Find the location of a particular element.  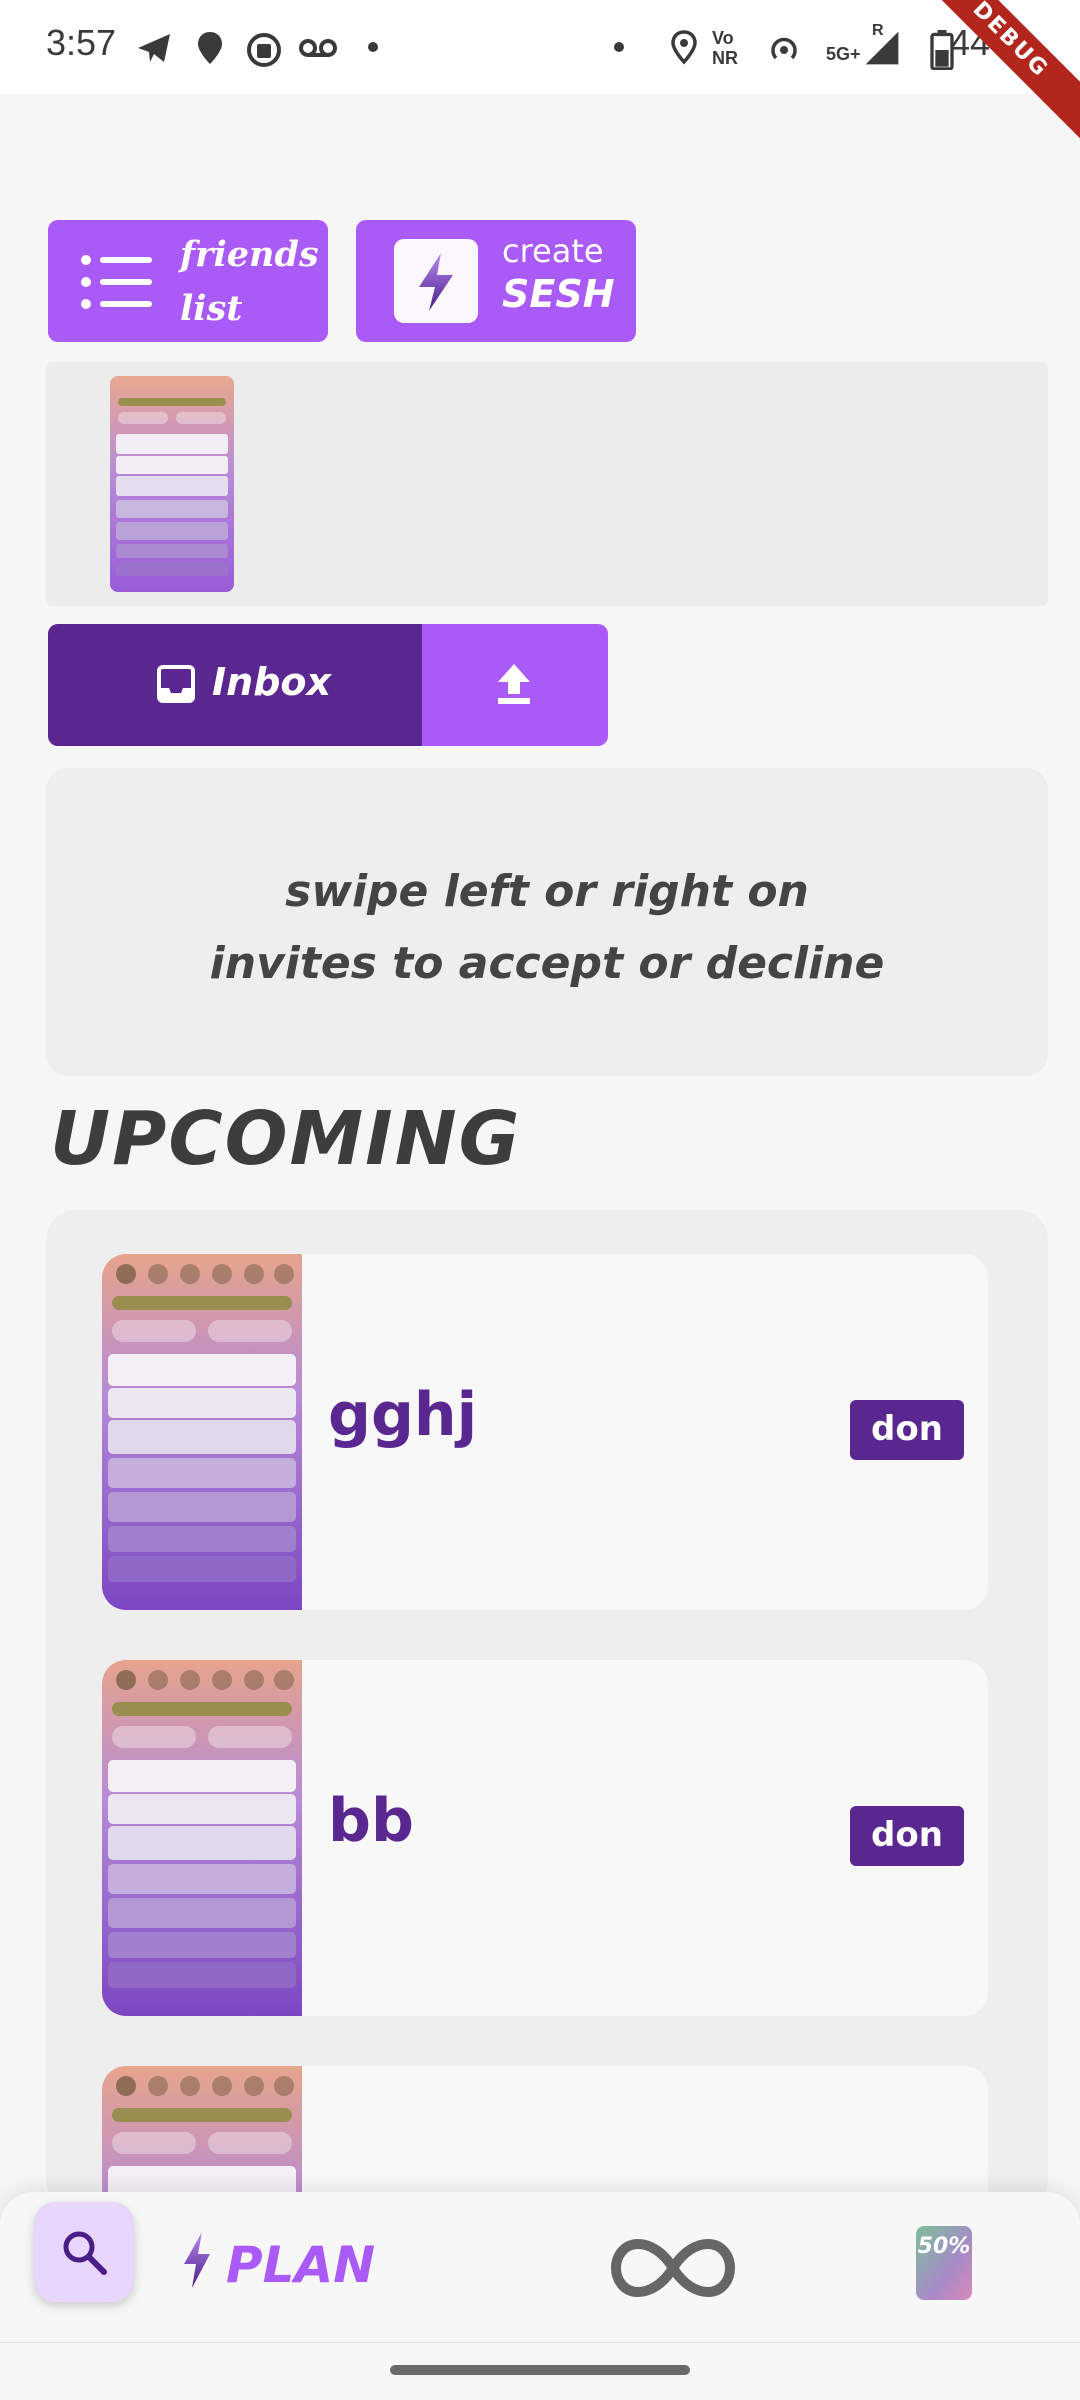

gesture-bar is located at coordinates (540, 2371).